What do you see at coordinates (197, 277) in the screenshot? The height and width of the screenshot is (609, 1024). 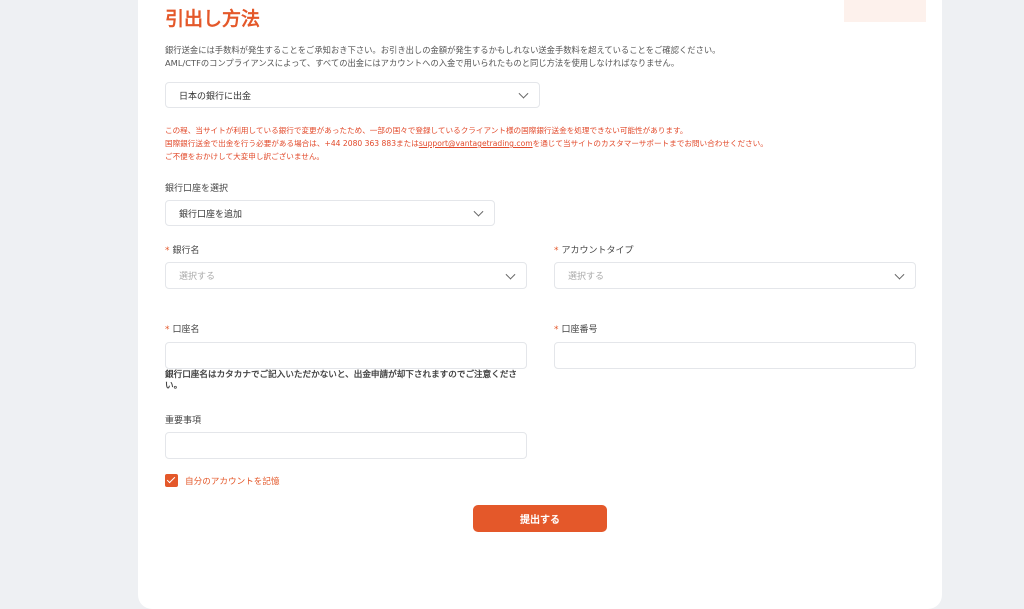 I see `bank-name-placeholder: 選択する` at bounding box center [197, 277].